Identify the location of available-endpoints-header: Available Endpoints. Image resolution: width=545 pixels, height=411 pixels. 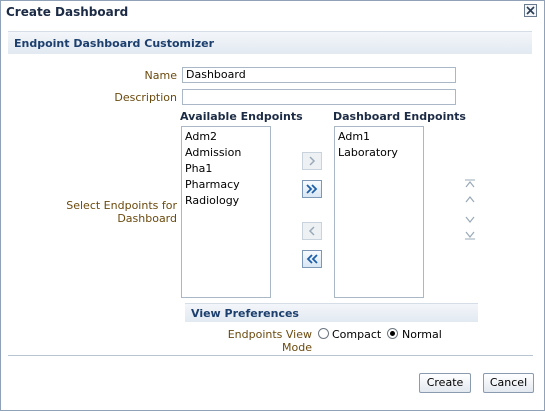
(241, 116).